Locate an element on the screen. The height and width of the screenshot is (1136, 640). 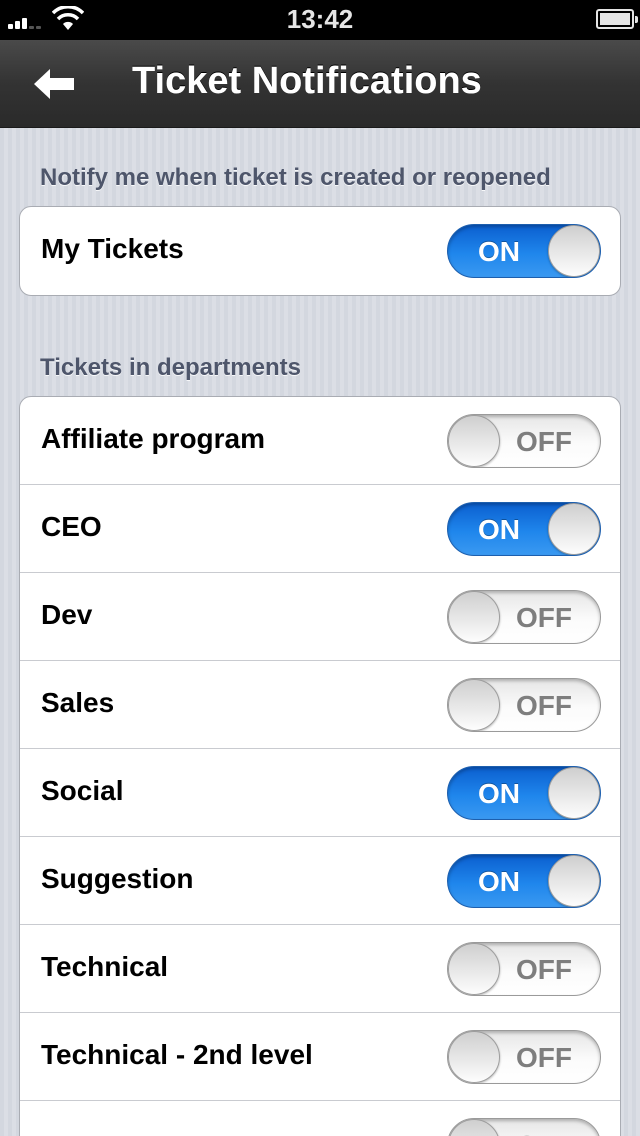
my-tickets-group: My Tickets ON is located at coordinates (320, 251).